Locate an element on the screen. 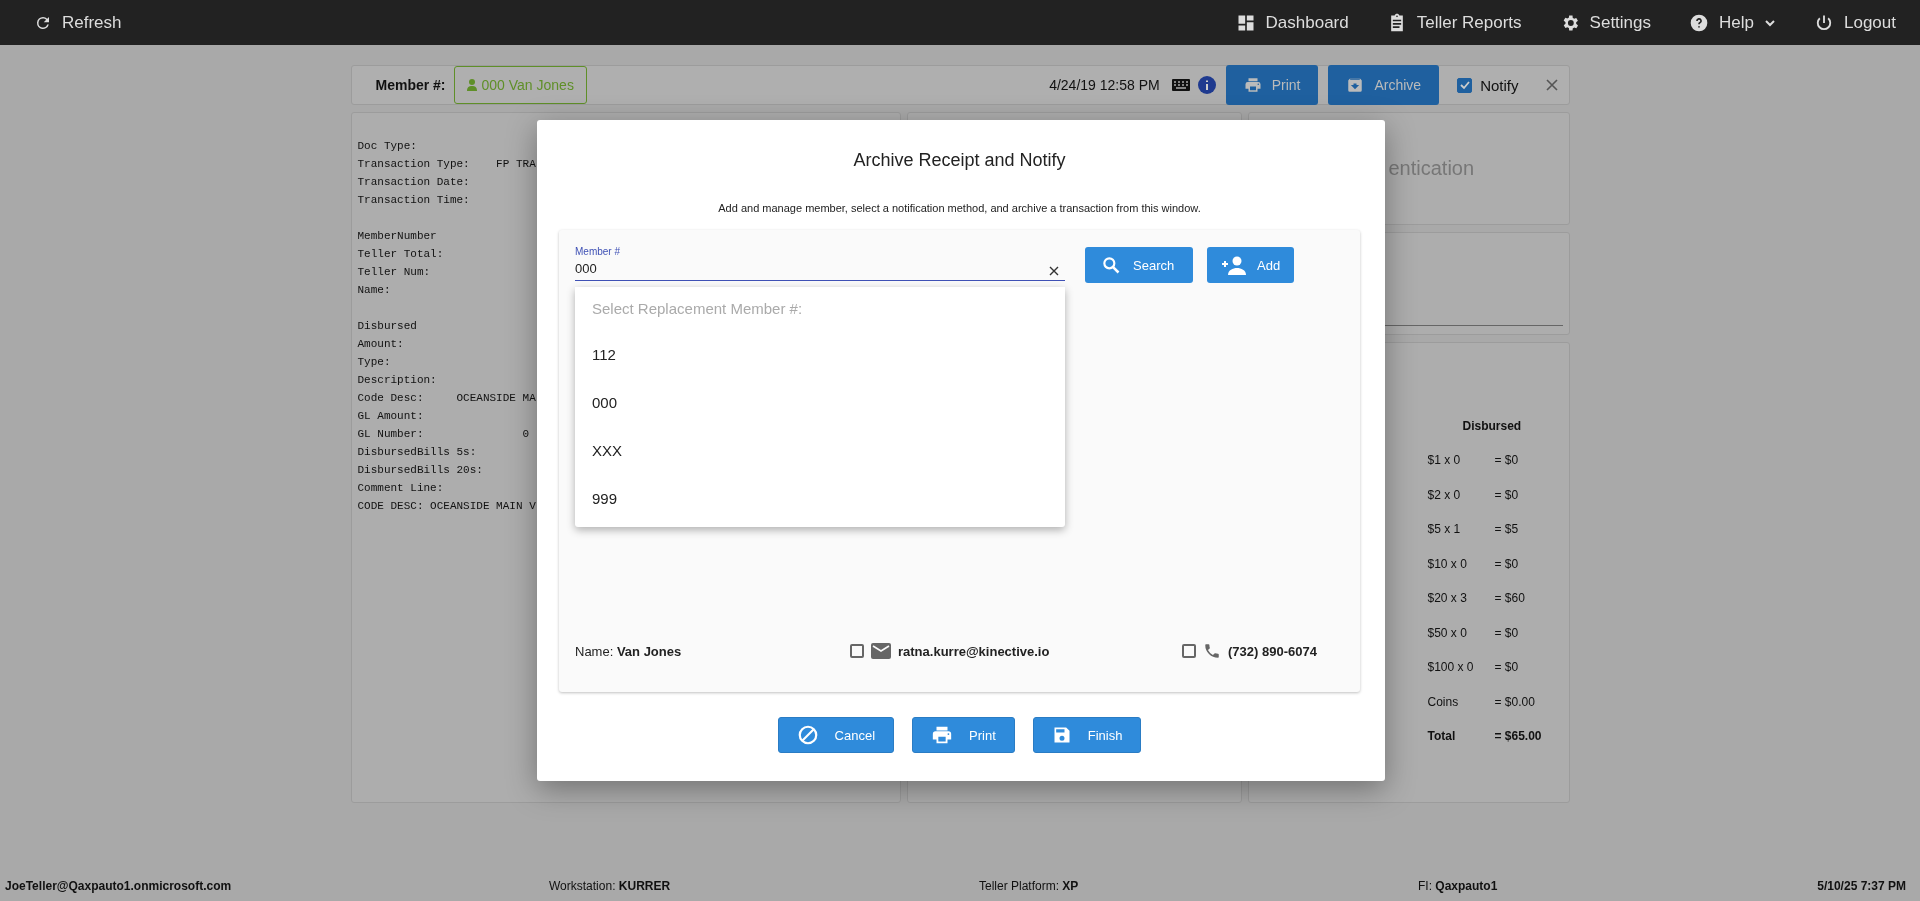 The height and width of the screenshot is (901, 1920). receipt-line: CODE DESC: OCEANSIDE MAIN V is located at coordinates (446, 506).